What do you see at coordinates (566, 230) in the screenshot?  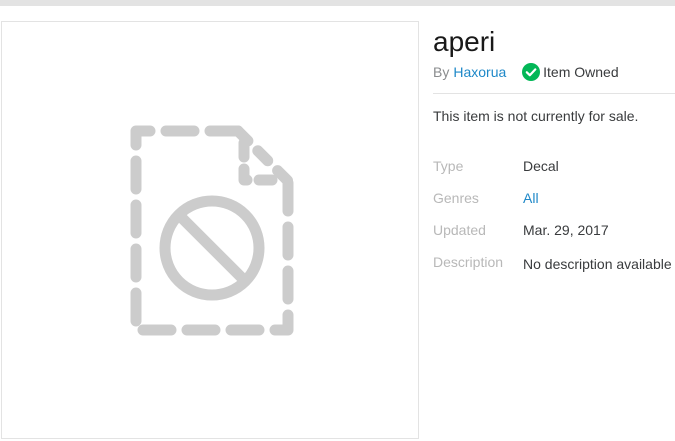 I see `detail-value: Mar. 29, 2017` at bounding box center [566, 230].